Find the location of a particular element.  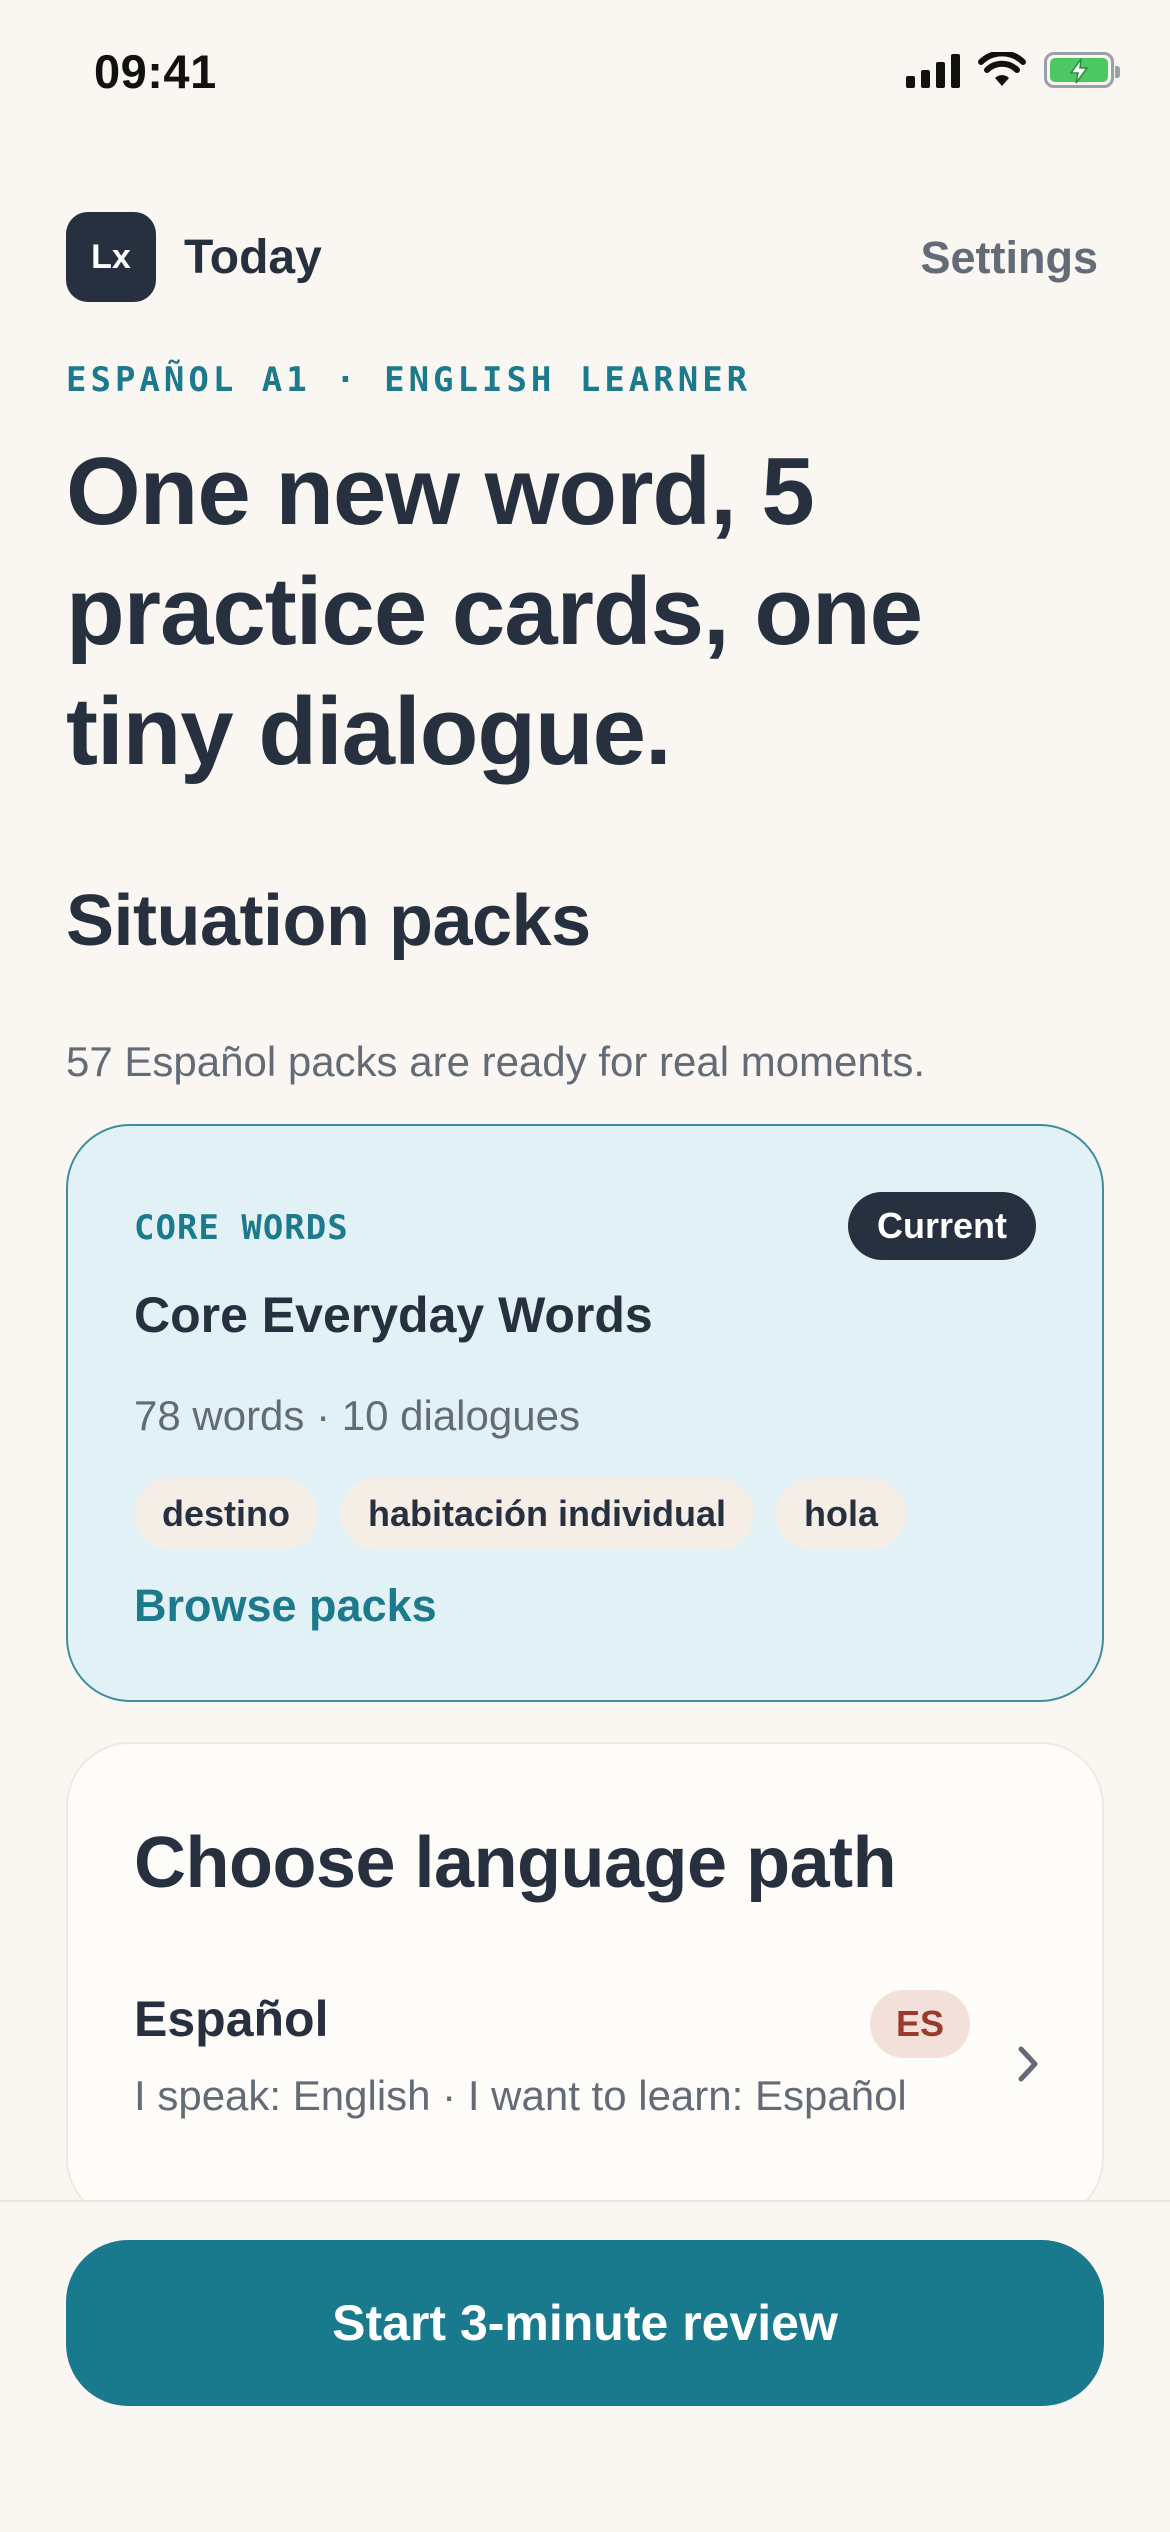

language-path-title: Choose language path is located at coordinates (515, 1863).